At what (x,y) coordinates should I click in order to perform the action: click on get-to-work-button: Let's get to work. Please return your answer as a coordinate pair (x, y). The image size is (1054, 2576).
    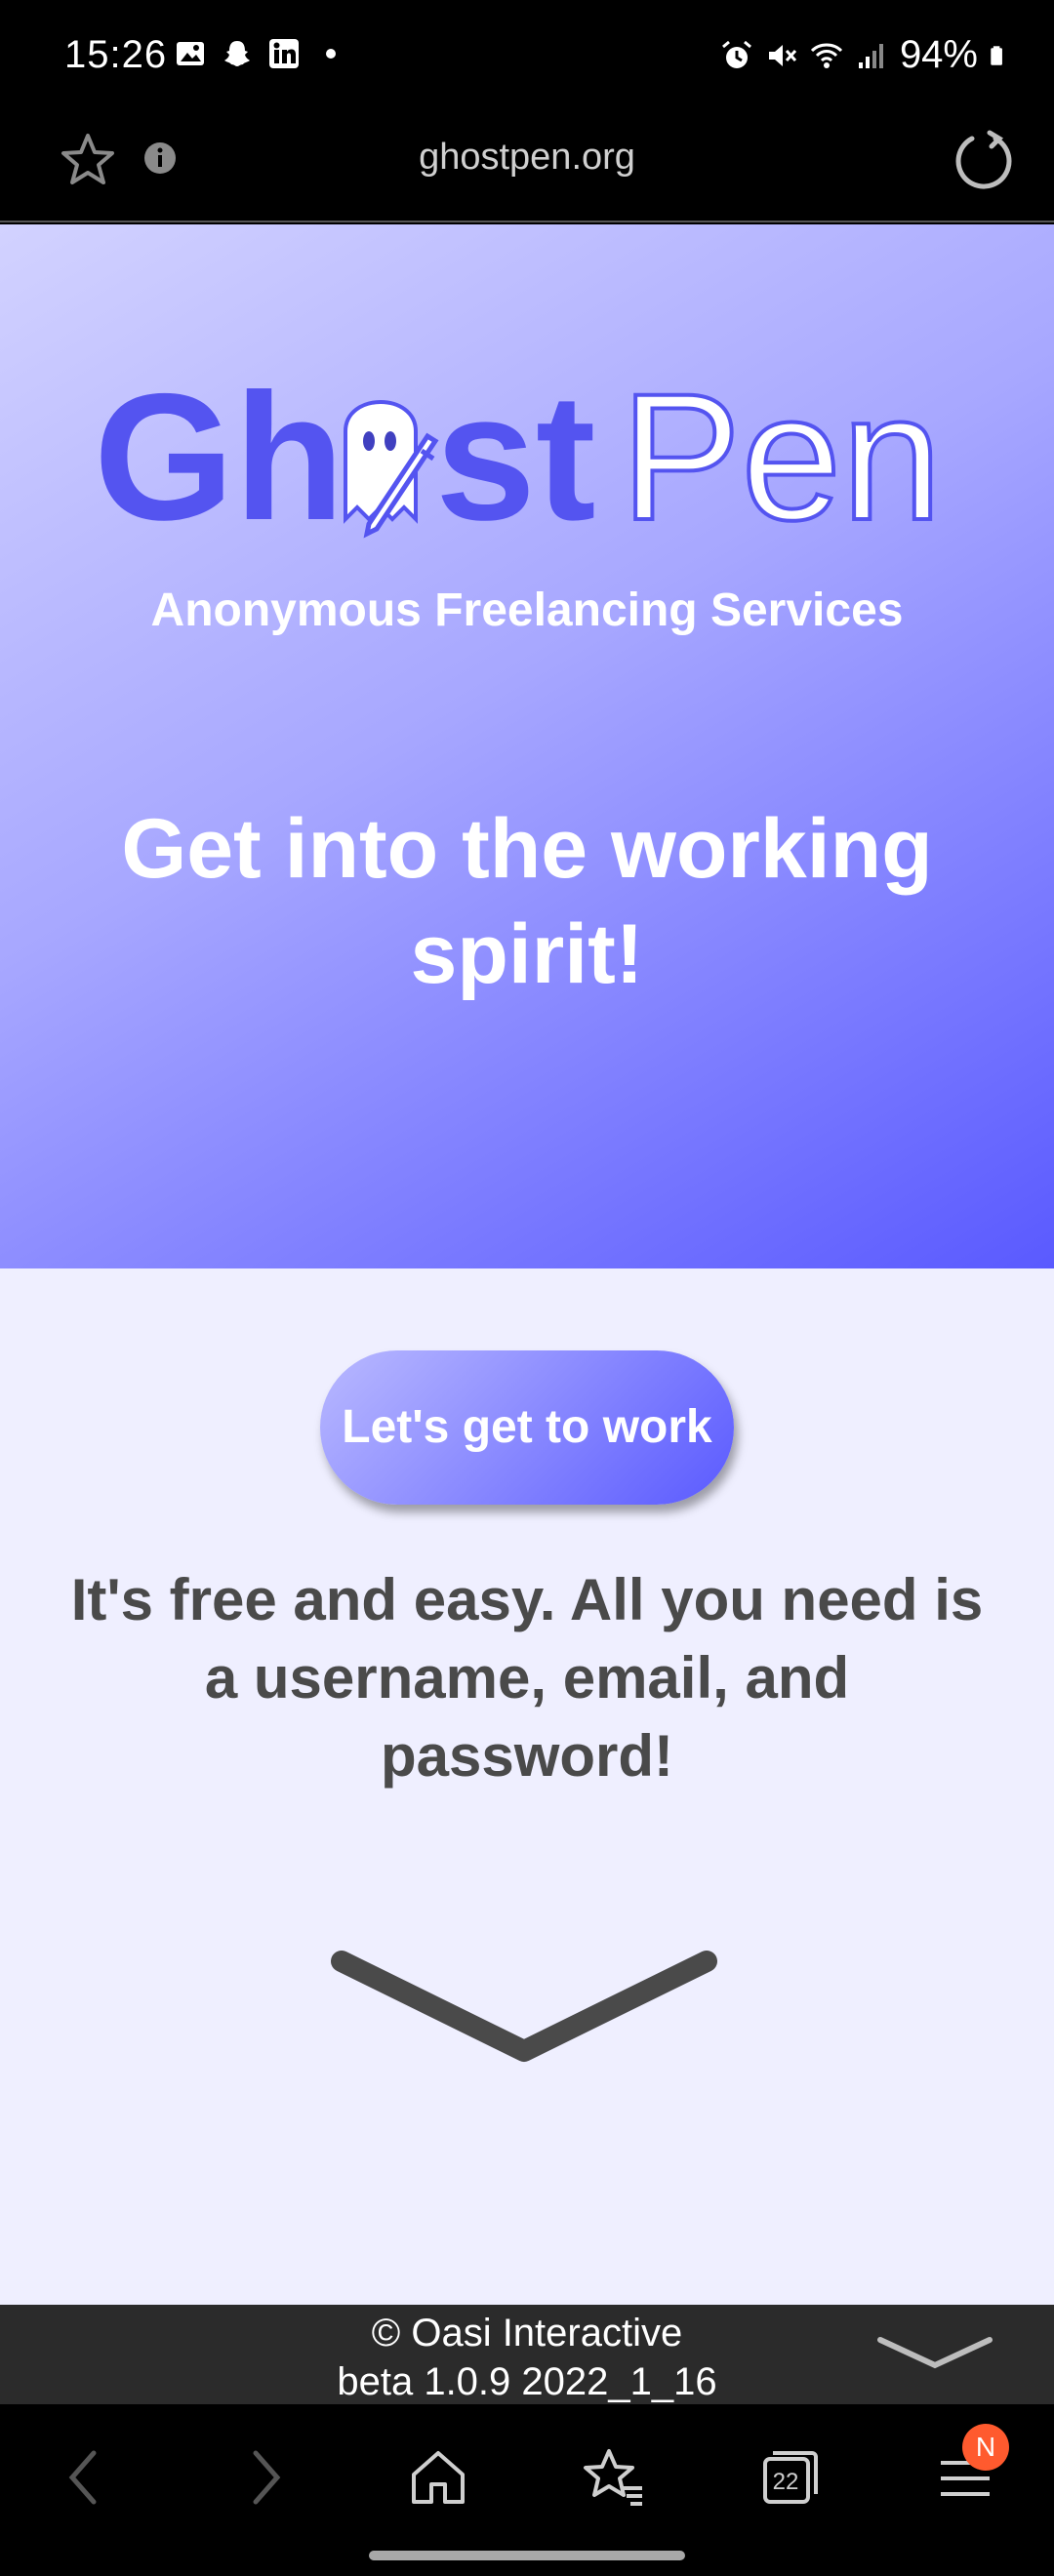
    Looking at the image, I should click on (527, 1427).